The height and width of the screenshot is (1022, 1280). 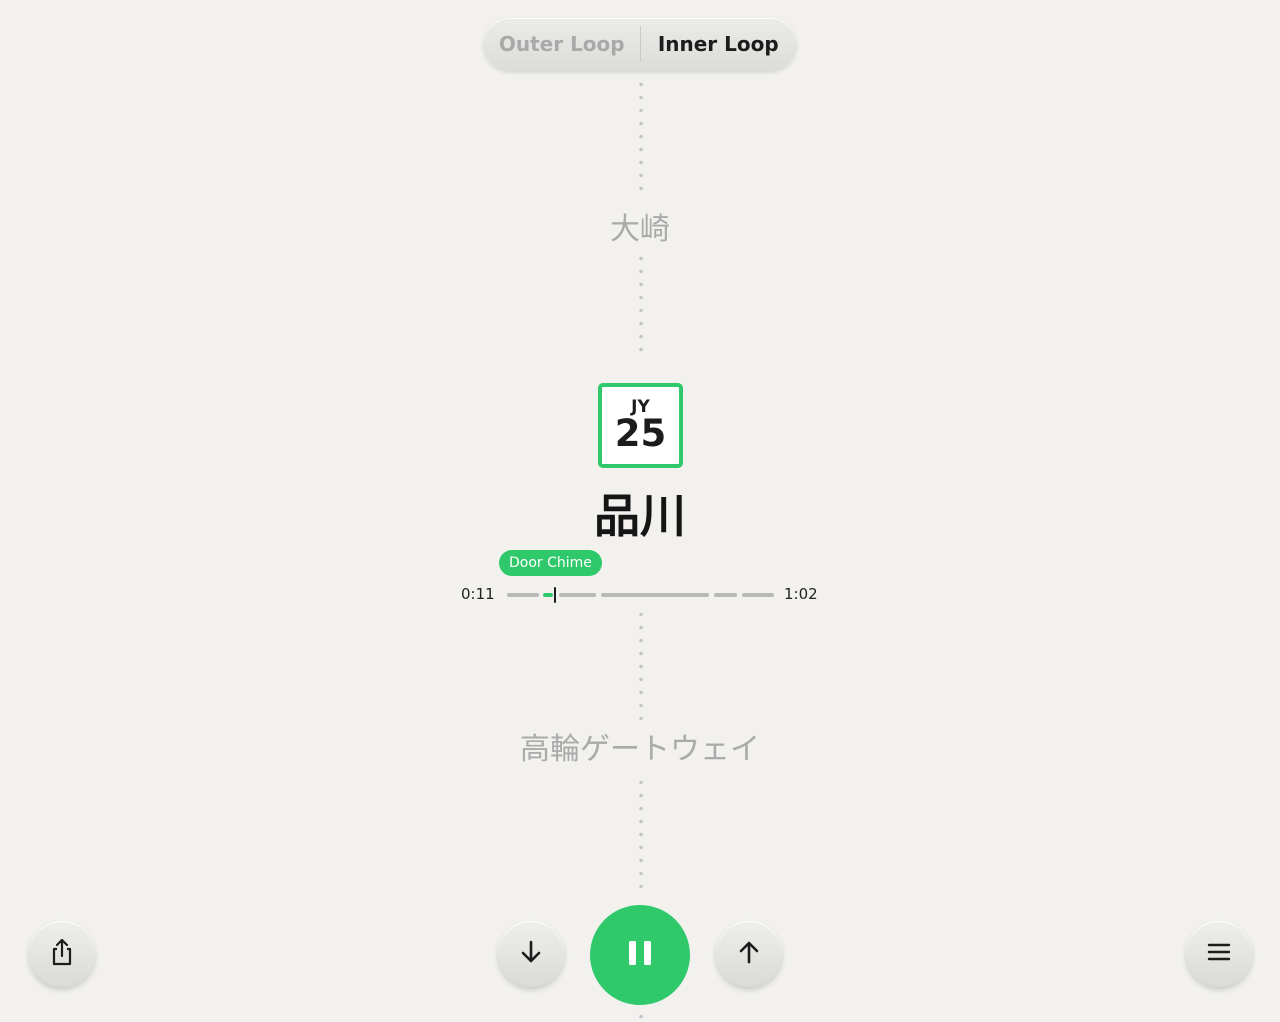 I want to click on station-number-badge: JY 25, so click(x=640, y=425).